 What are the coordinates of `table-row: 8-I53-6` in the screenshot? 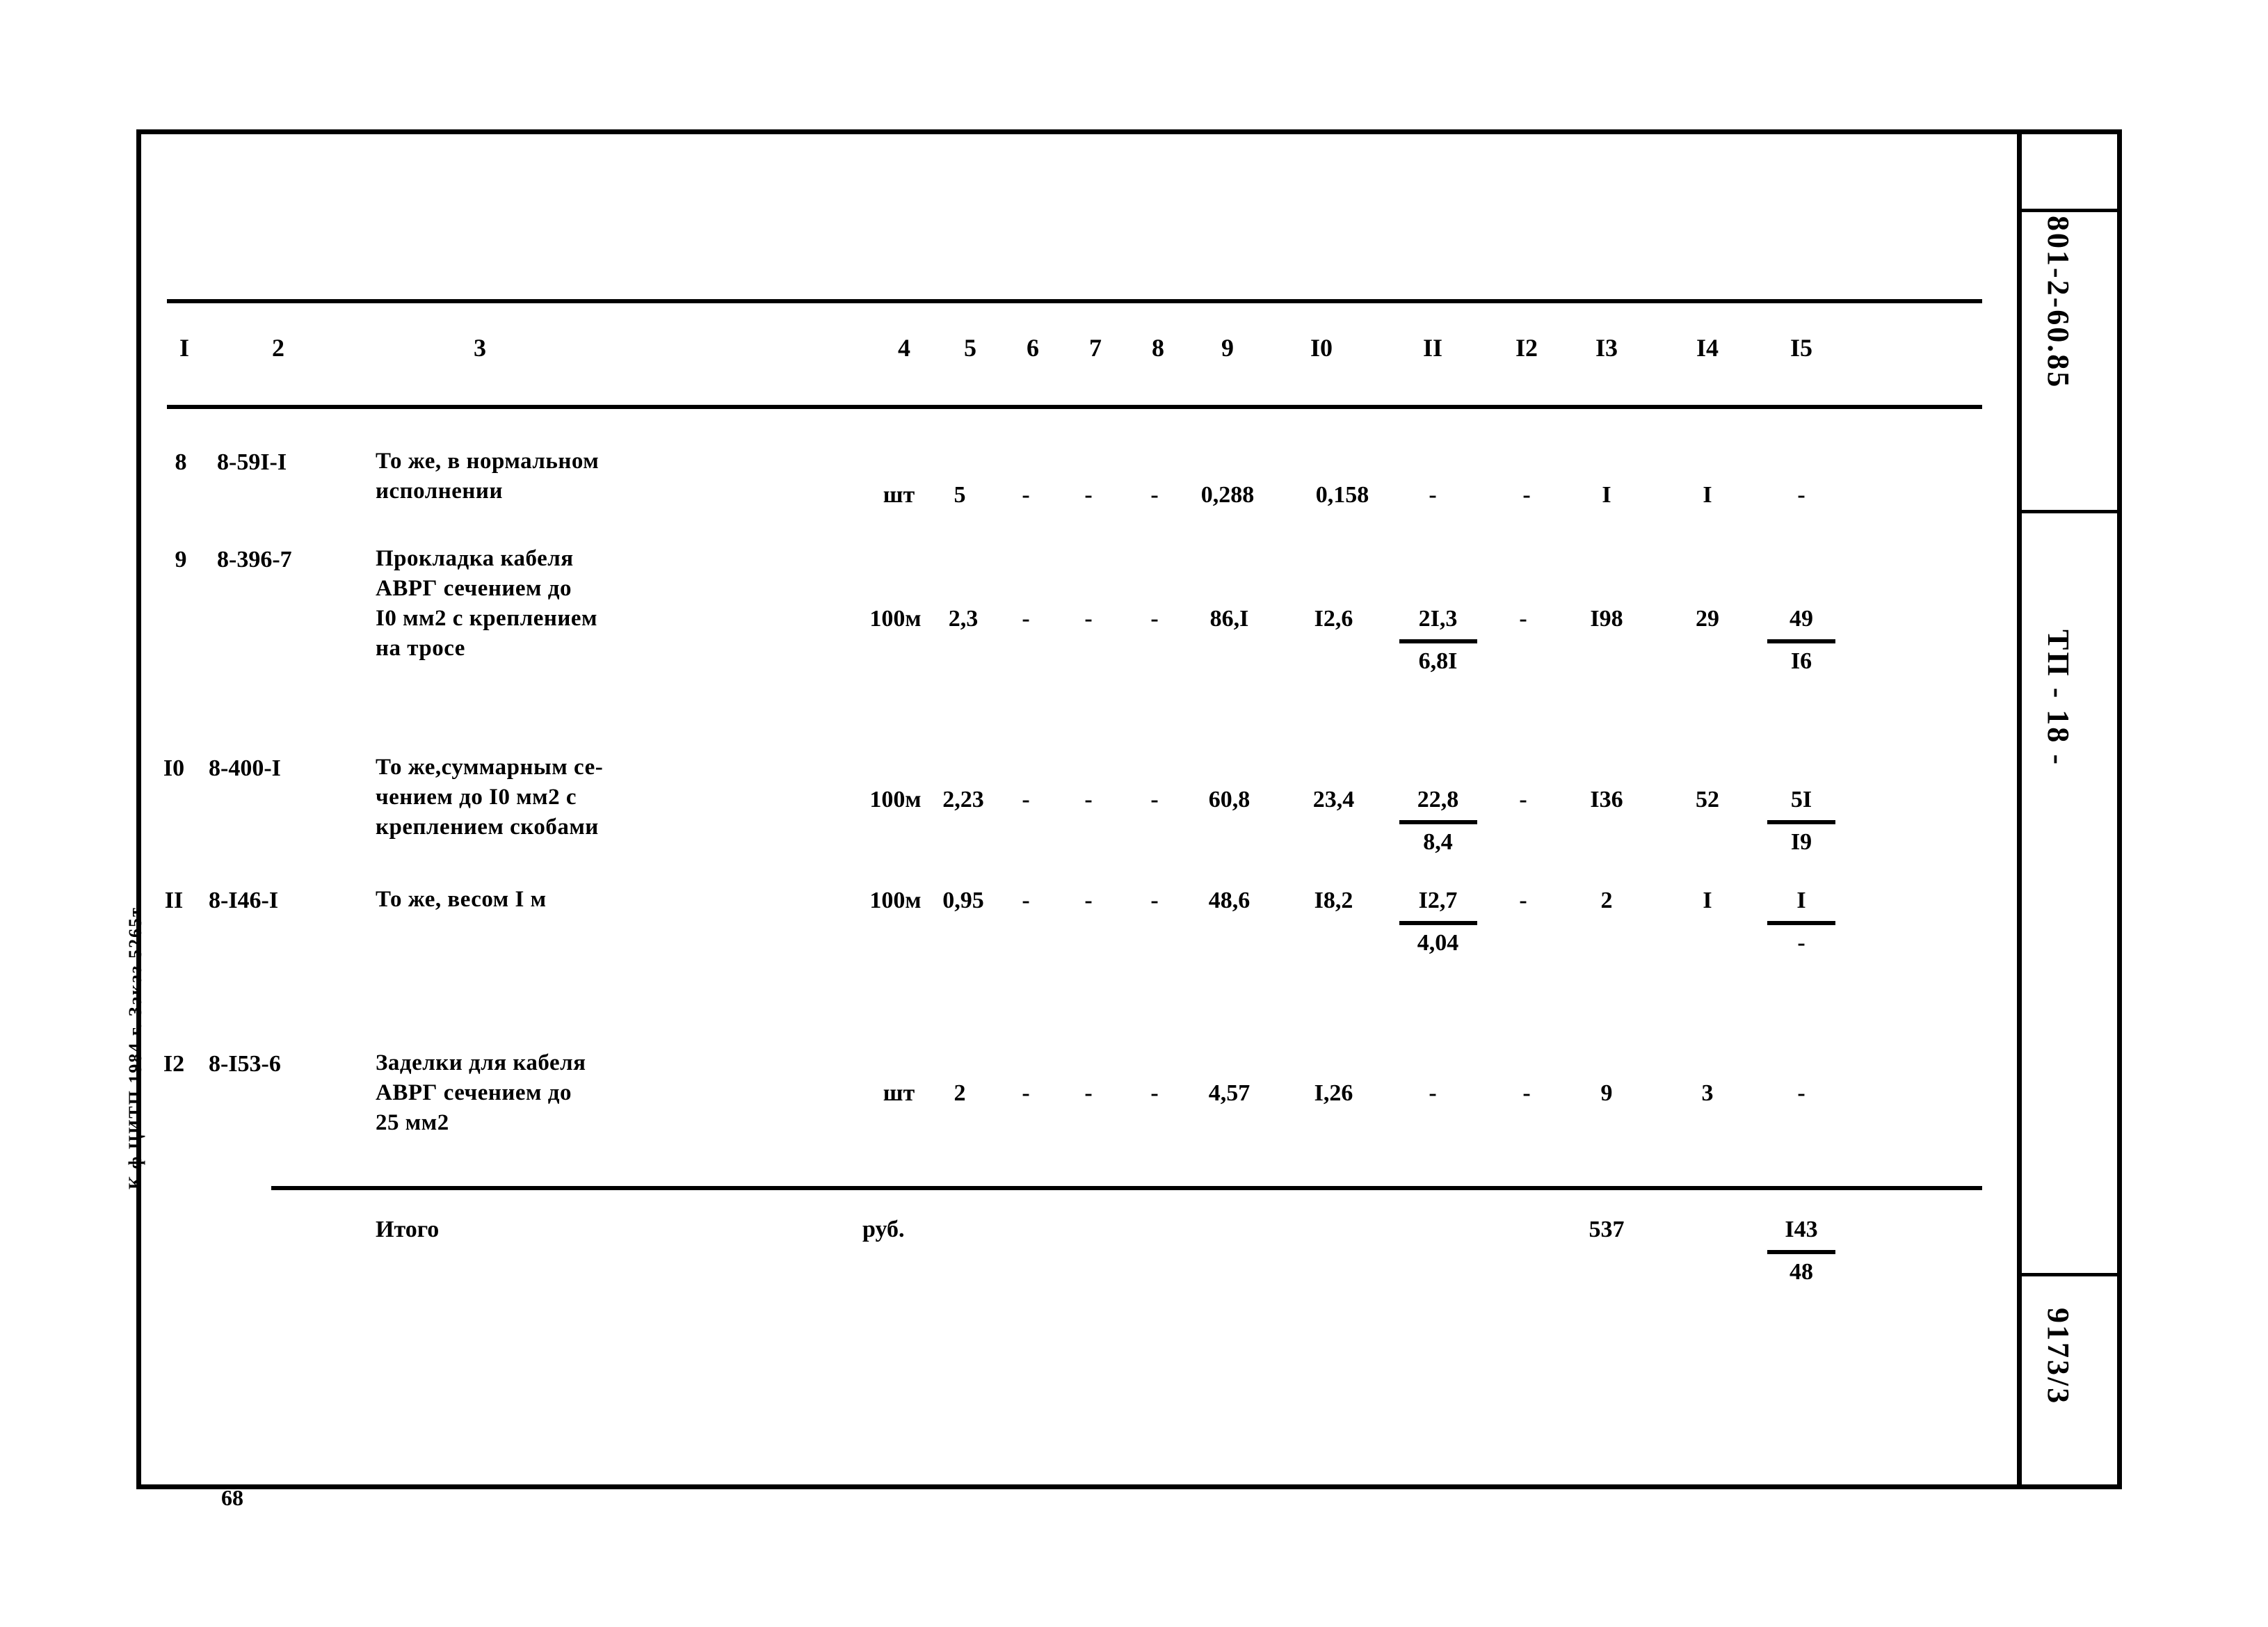 It's located at (245, 1064).